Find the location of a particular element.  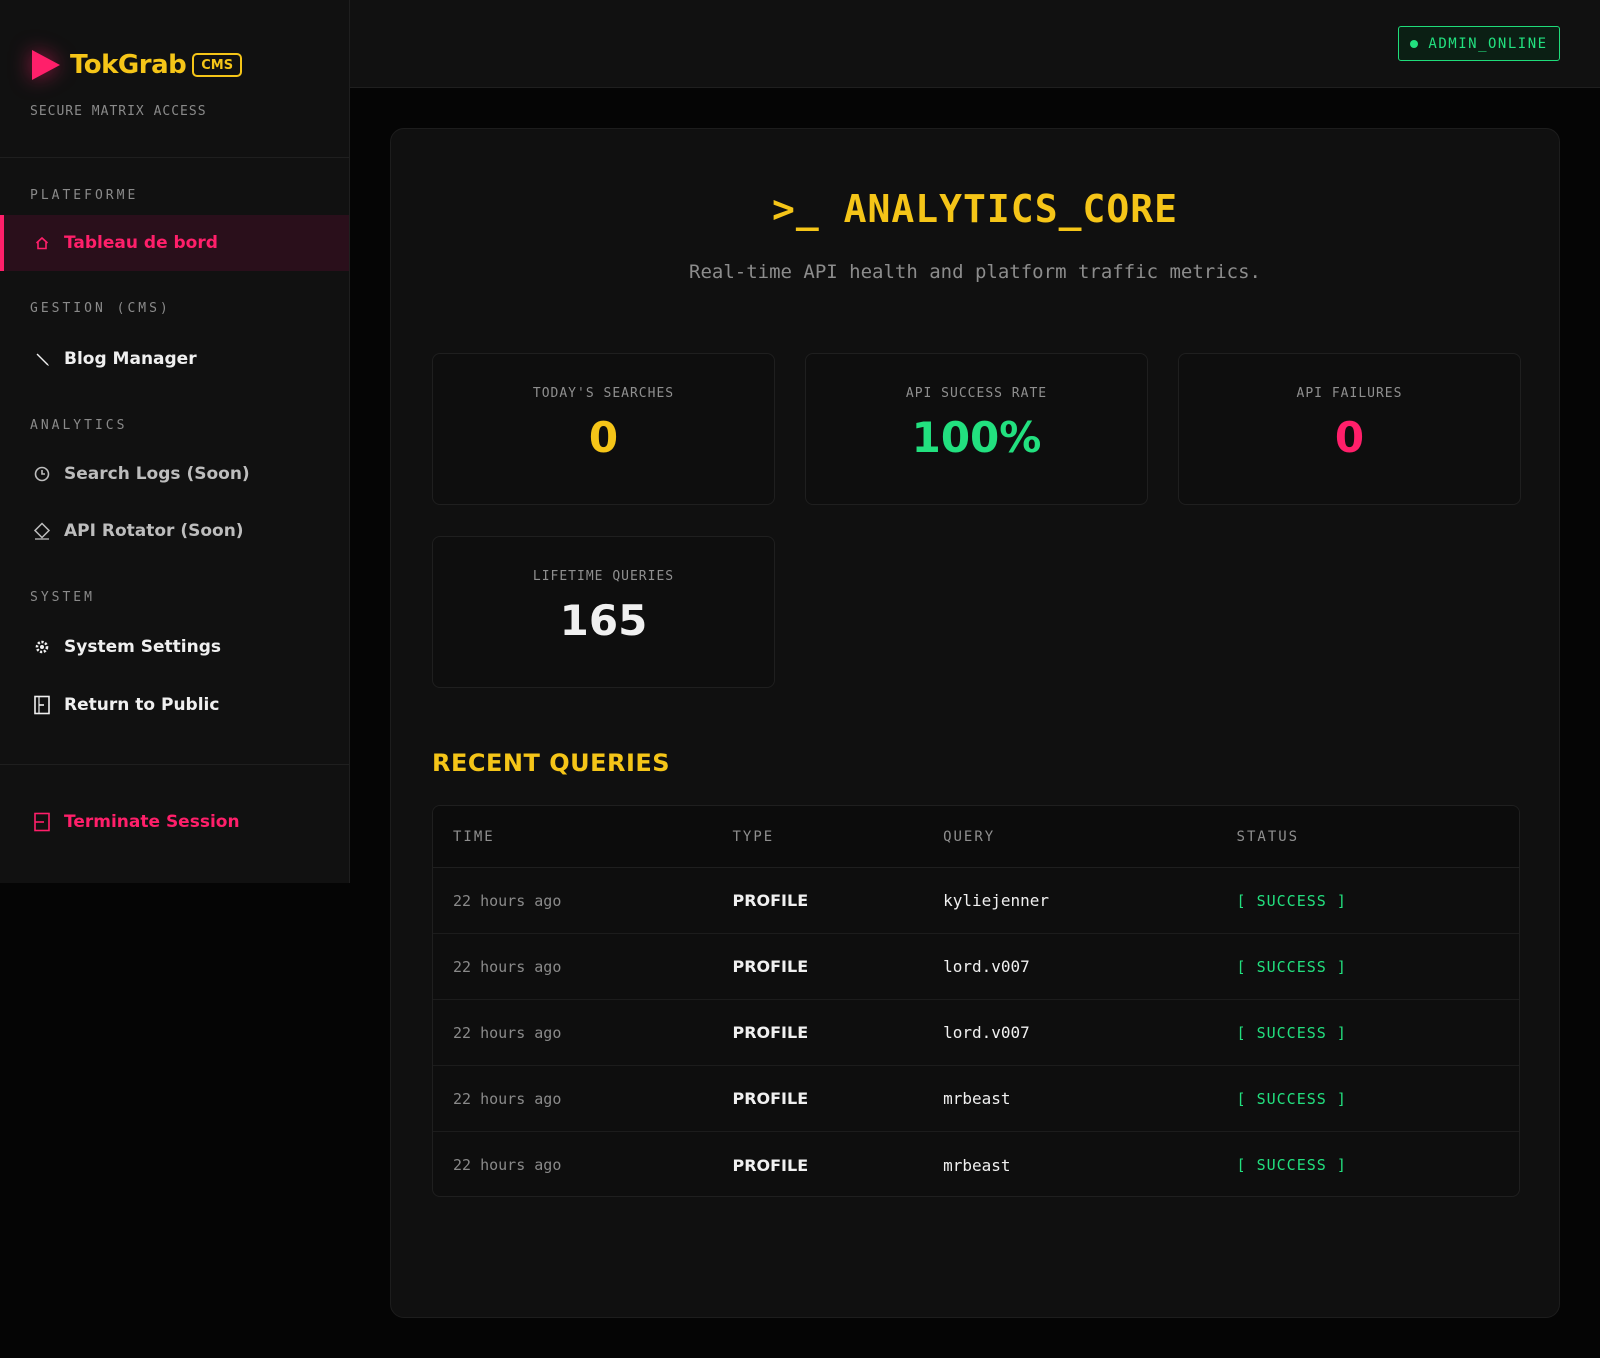

page-title: >_ ANALYTICS_CORE is located at coordinates (975, 209).